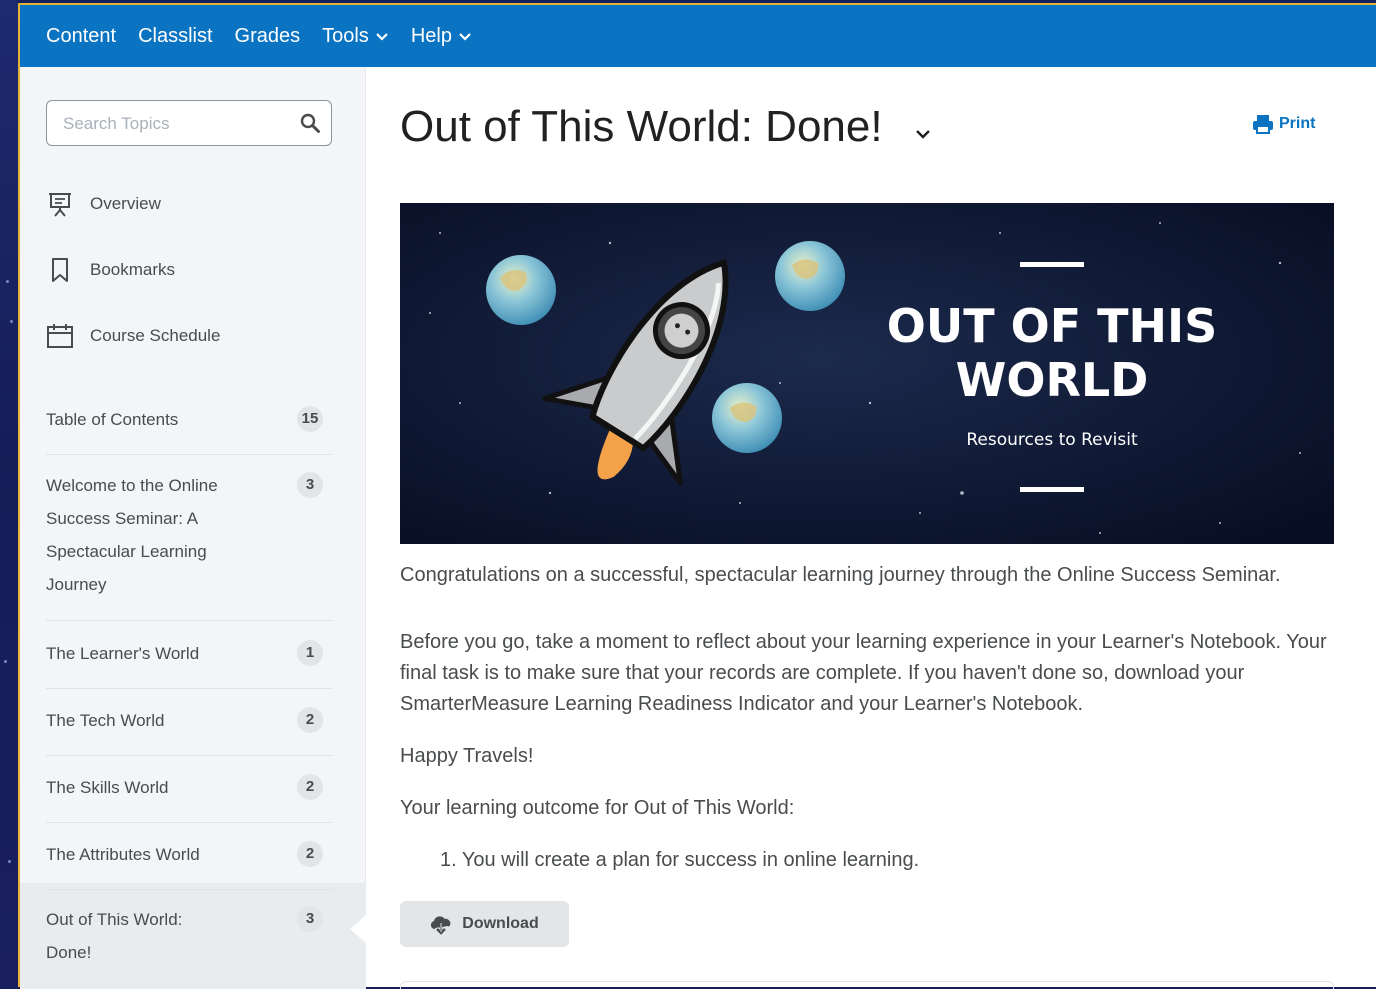  What do you see at coordinates (110, 270) in the screenshot?
I see `sidebar-bookmarks: Bookmarks` at bounding box center [110, 270].